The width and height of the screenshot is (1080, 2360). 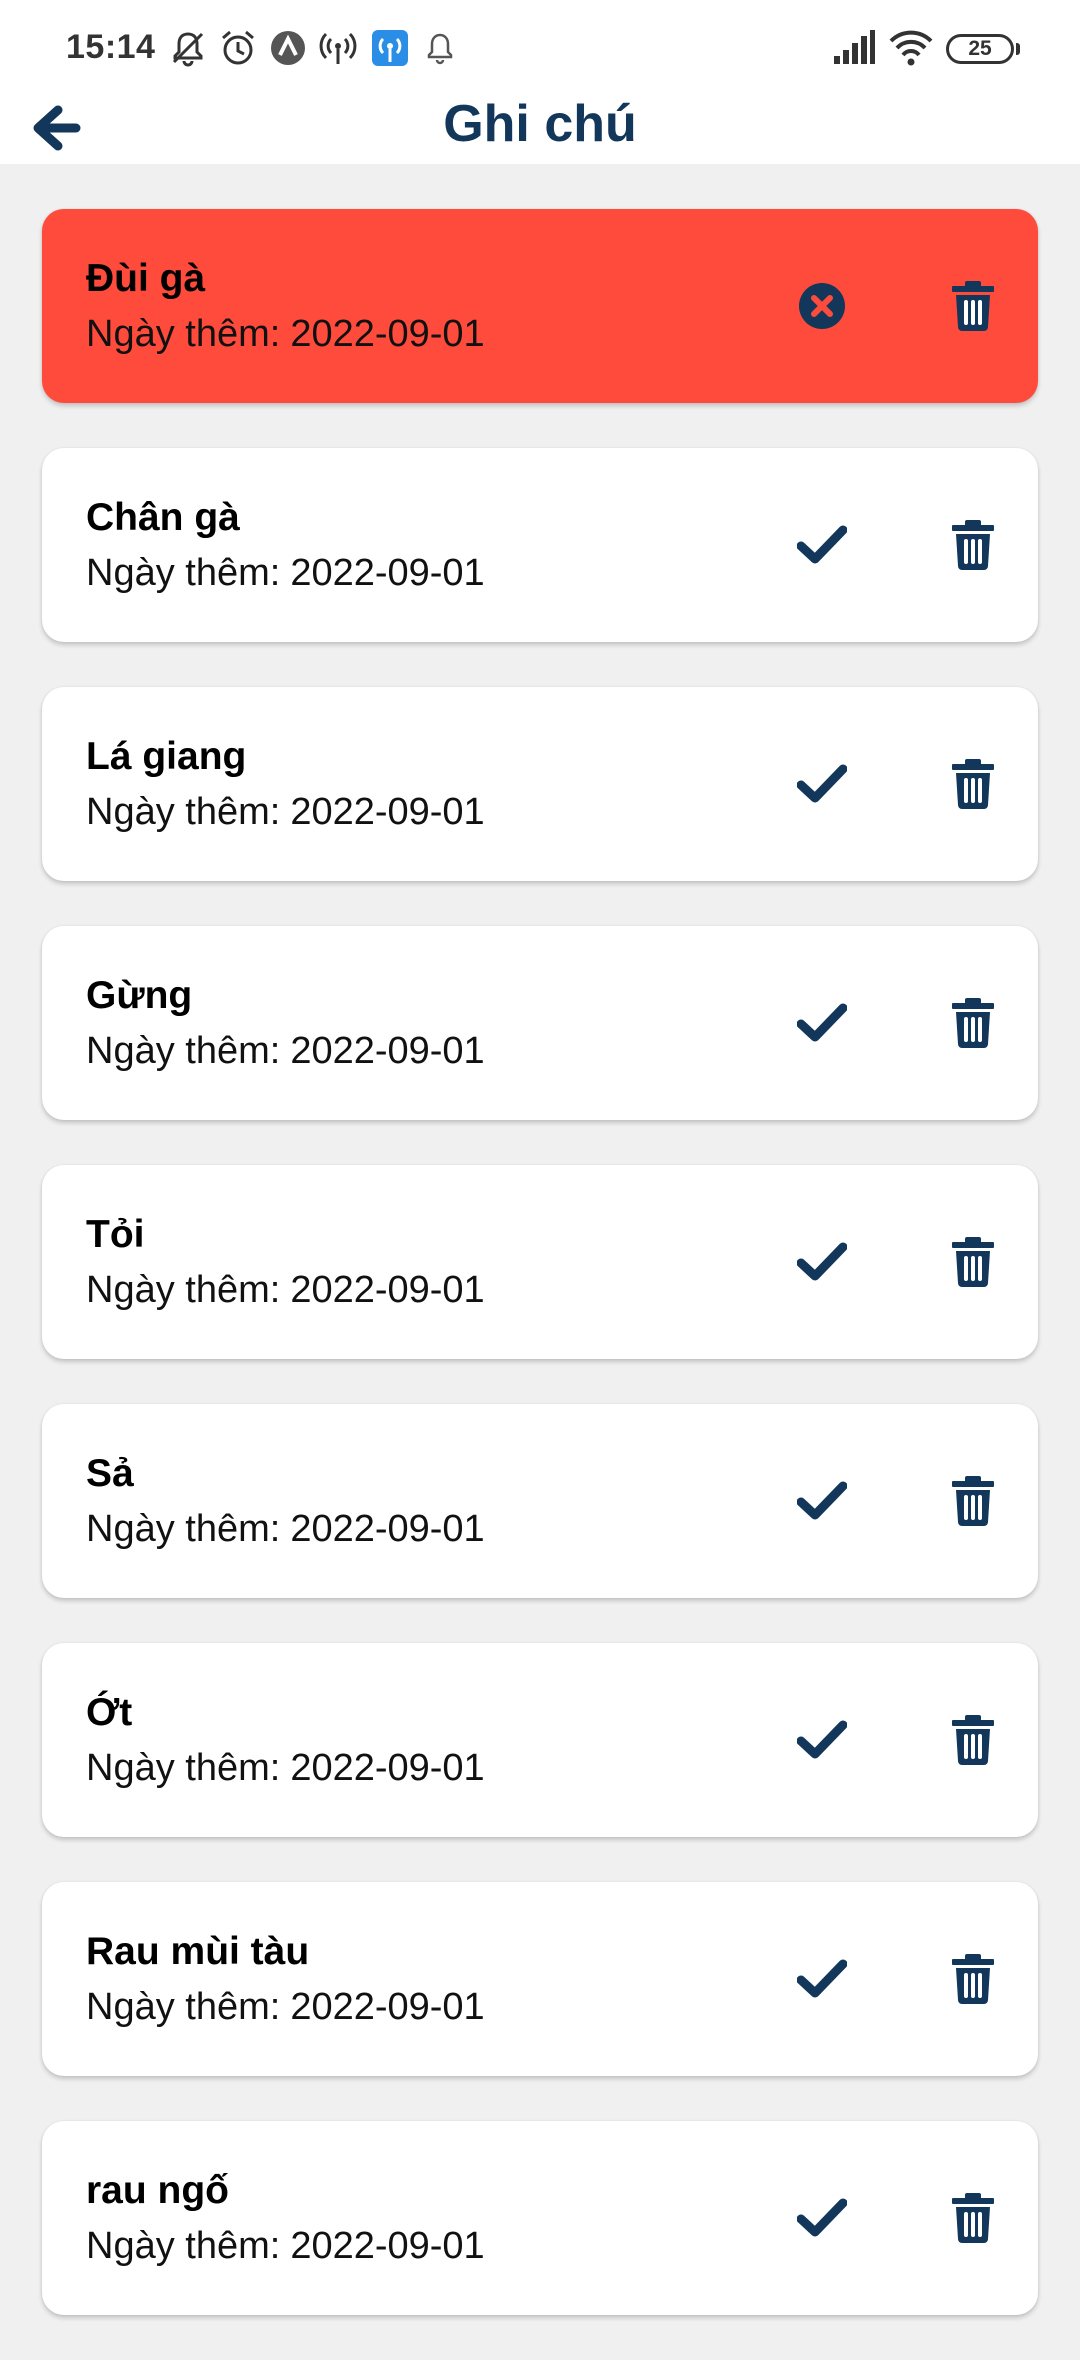 What do you see at coordinates (440, 49) in the screenshot?
I see `bell-icon` at bounding box center [440, 49].